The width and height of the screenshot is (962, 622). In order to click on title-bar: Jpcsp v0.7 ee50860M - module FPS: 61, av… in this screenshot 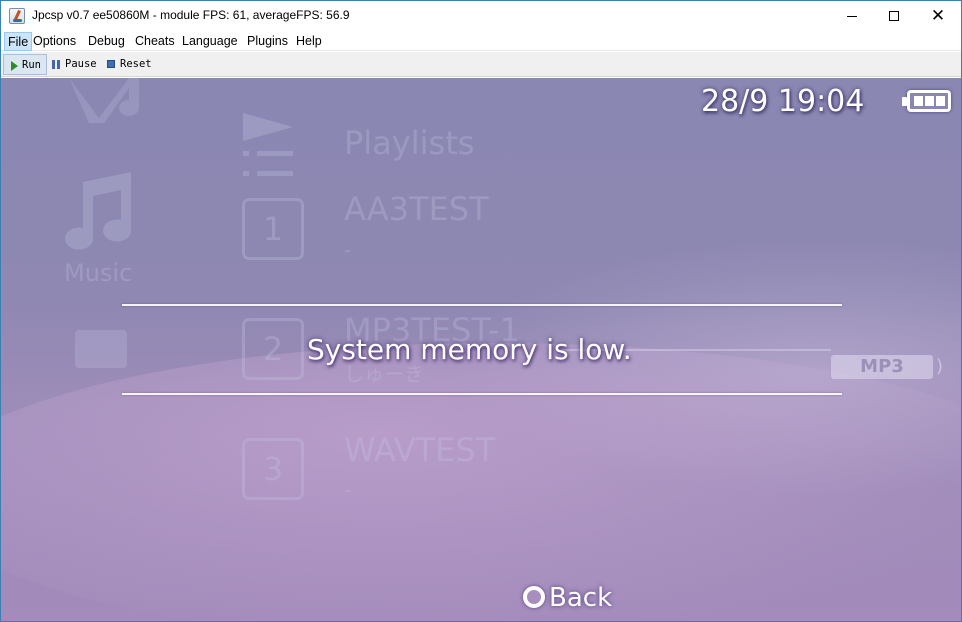, I will do `click(481, 16)`.